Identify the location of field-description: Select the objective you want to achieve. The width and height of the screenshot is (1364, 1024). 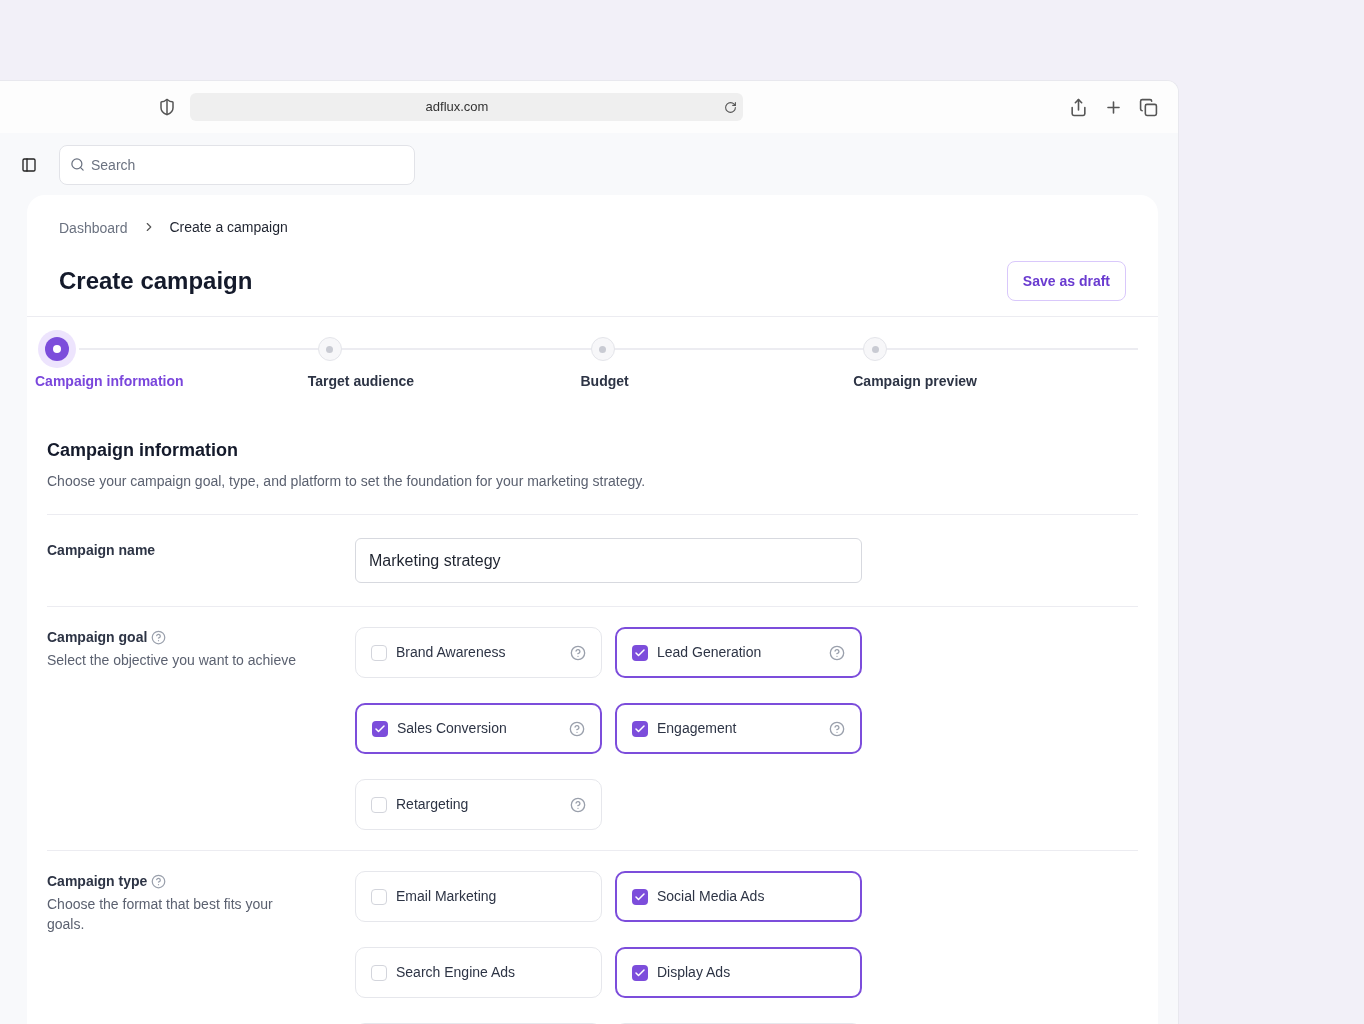
(172, 660).